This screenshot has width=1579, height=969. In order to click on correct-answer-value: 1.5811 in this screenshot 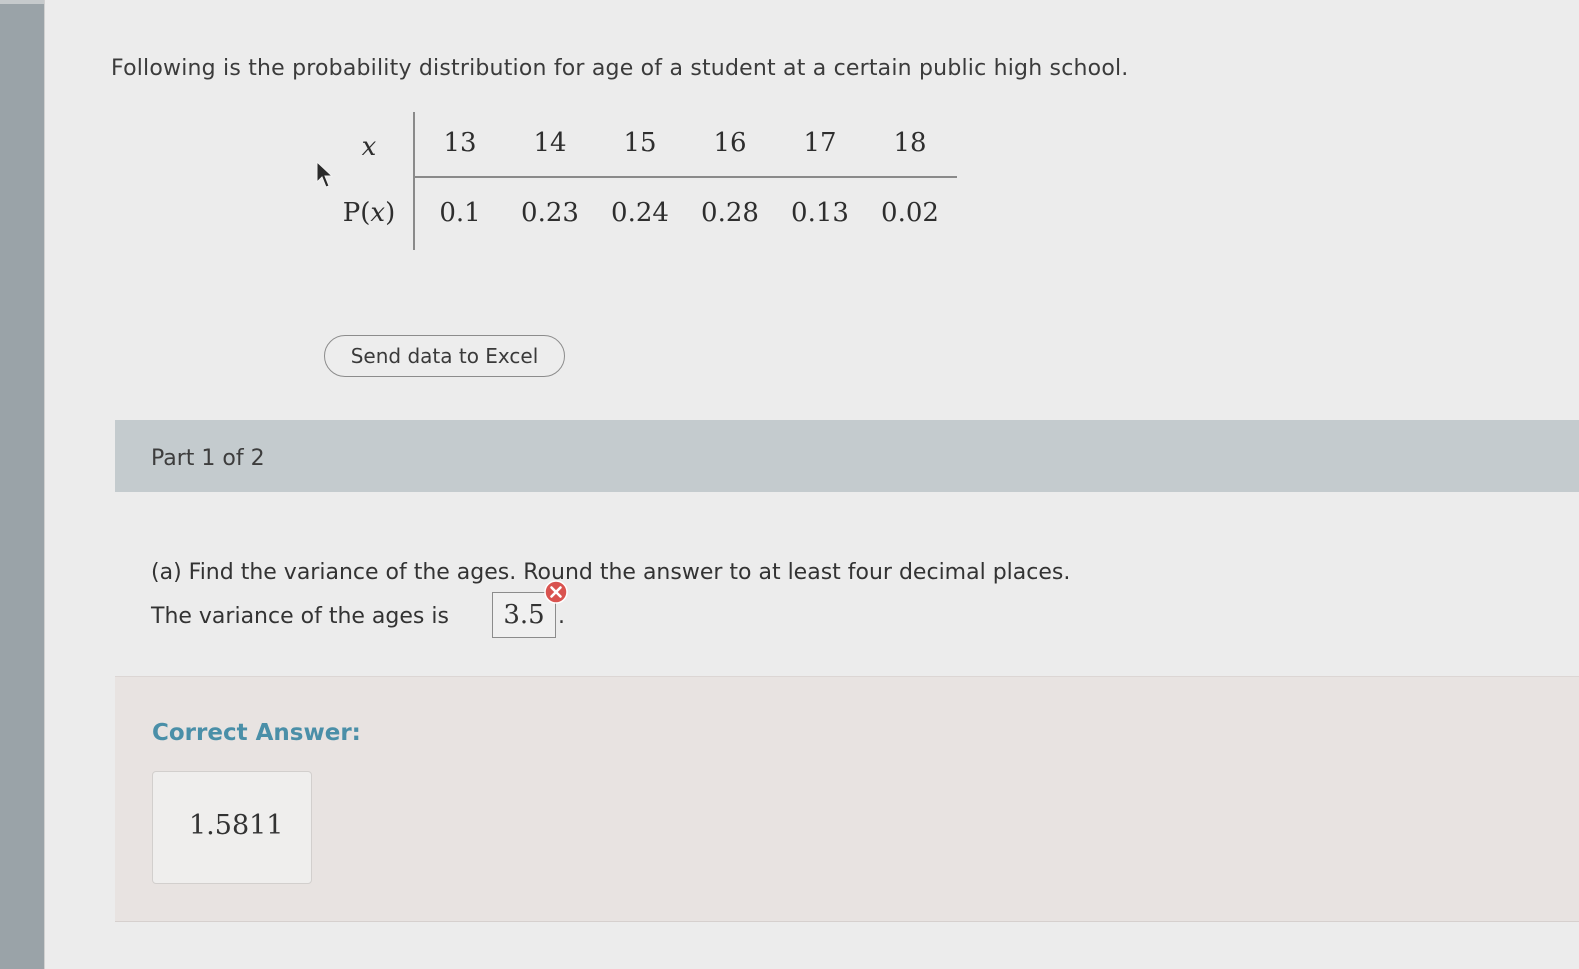, I will do `click(236, 825)`.